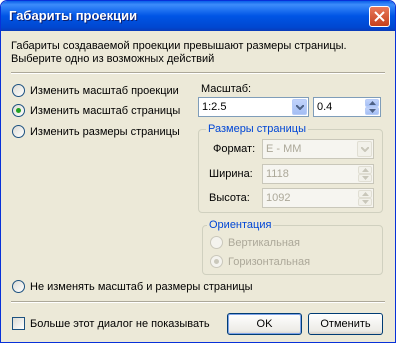 Image resolution: width=396 pixels, height=343 pixels. Describe the element at coordinates (198, 16) in the screenshot. I see `title-bar: Габариты проекции` at that location.